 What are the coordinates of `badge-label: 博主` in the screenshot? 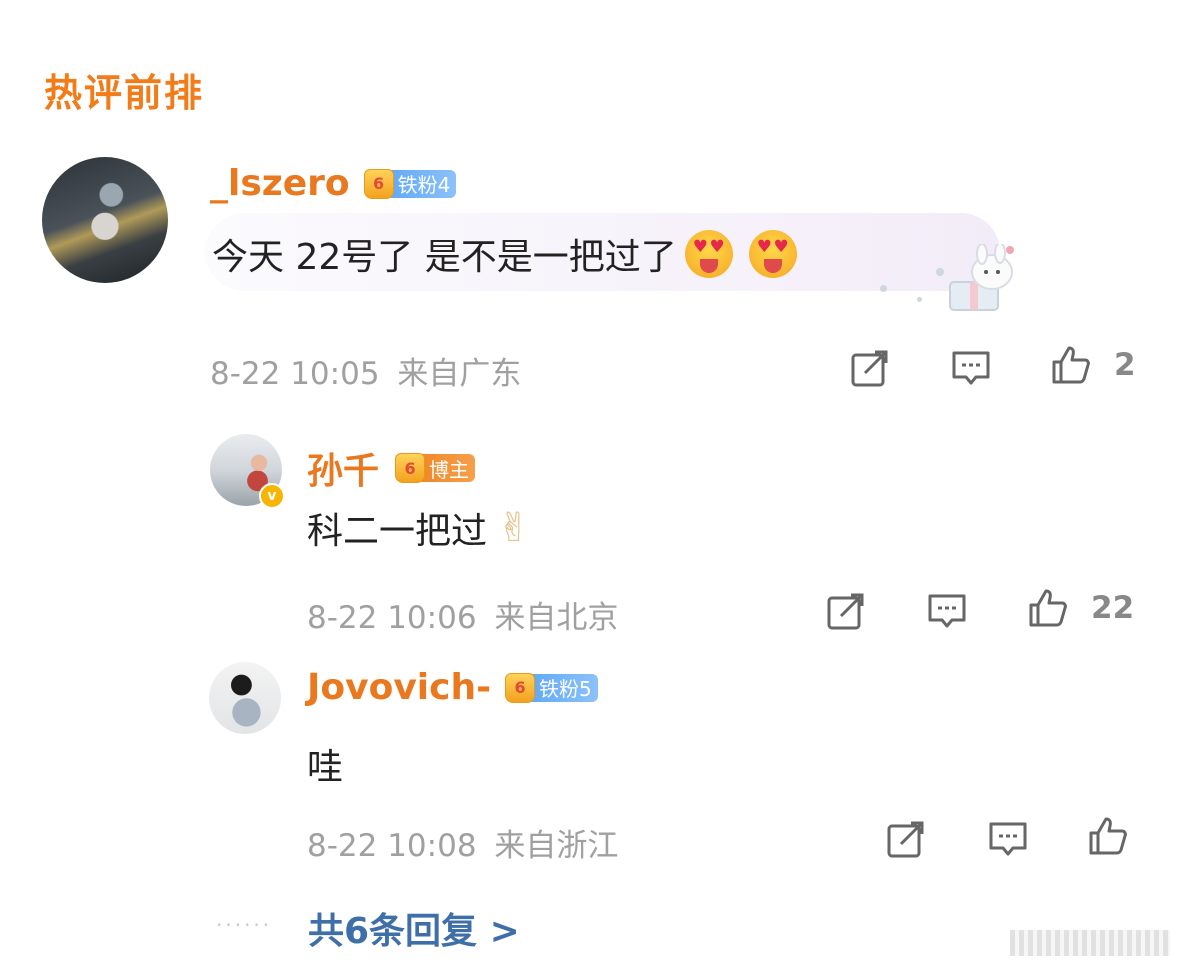 It's located at (447, 468).